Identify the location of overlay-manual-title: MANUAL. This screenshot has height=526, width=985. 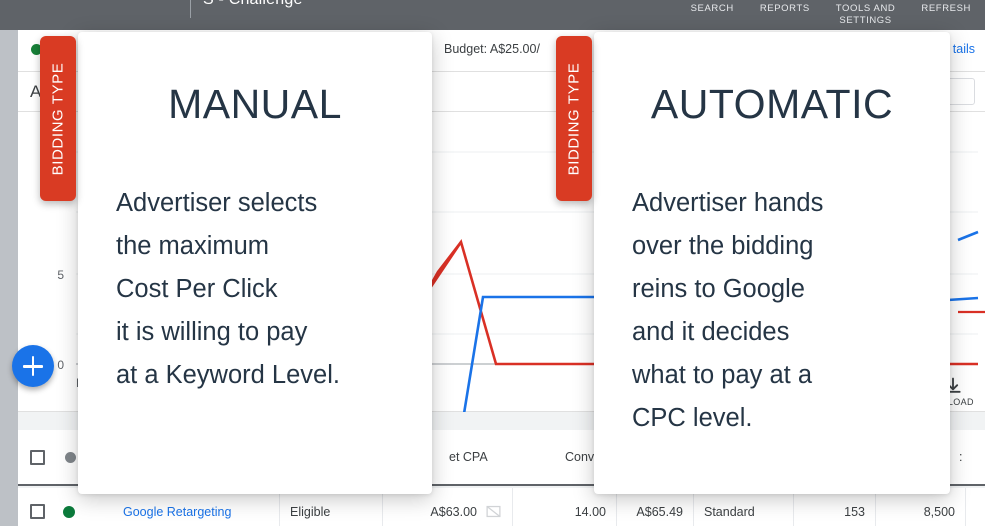
(255, 104).